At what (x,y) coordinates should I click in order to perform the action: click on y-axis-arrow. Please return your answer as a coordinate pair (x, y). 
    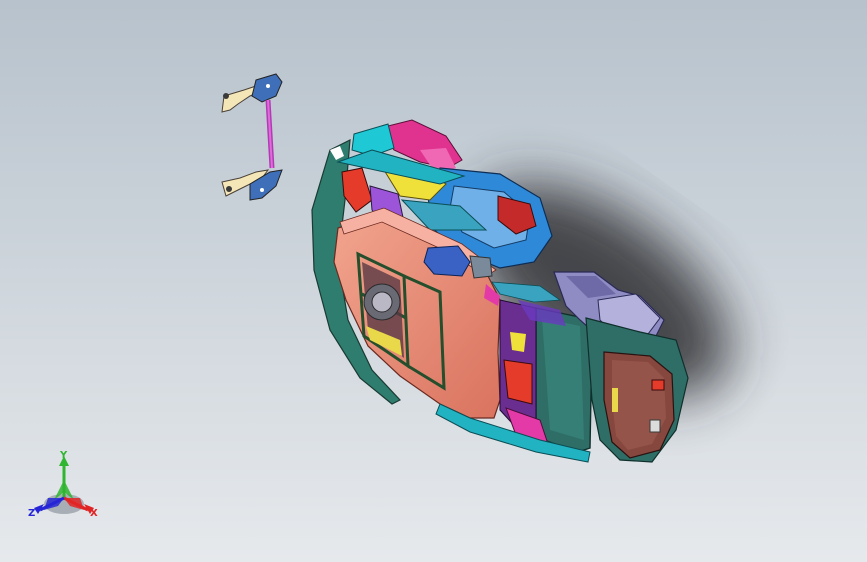
    Looking at the image, I should click on (64, 478).